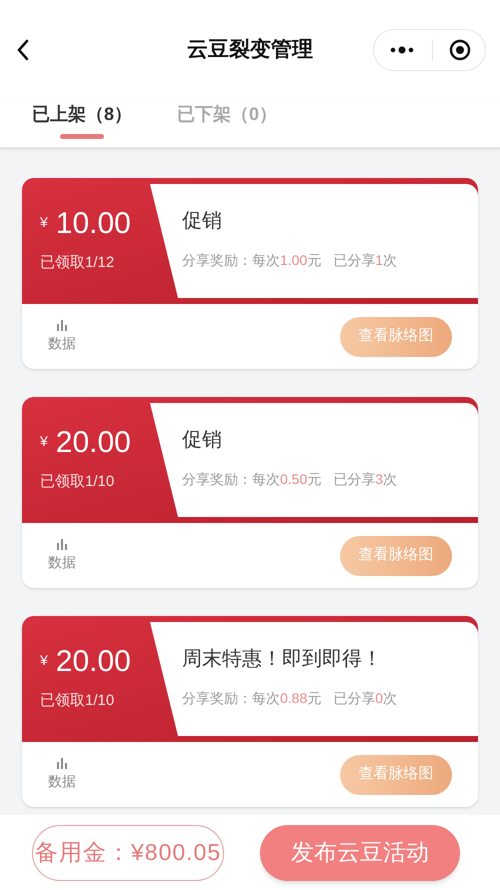  I want to click on claimed-count: 已领取1/12, so click(78, 263).